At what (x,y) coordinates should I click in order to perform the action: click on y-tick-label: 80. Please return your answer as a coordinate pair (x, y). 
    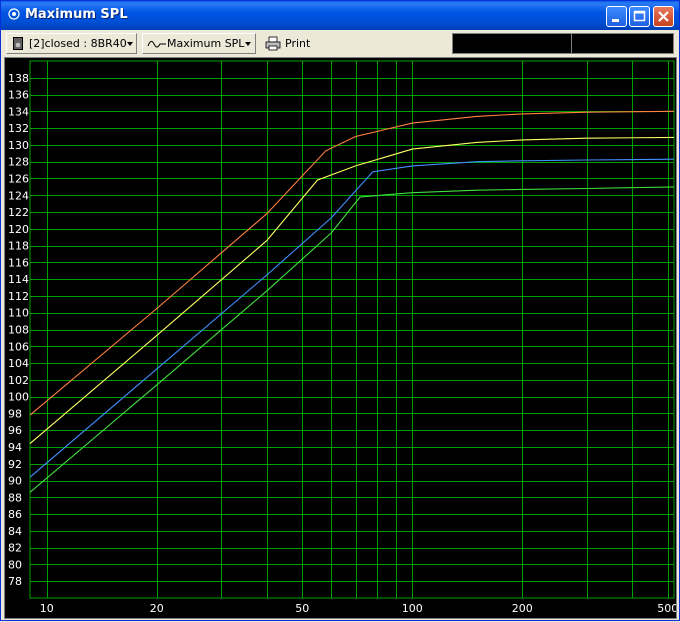
    Looking at the image, I should click on (15, 564).